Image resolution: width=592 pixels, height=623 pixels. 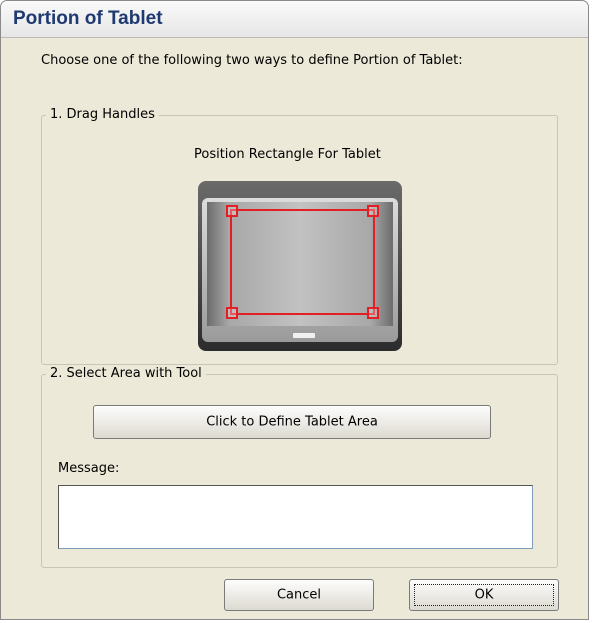 I want to click on message-textbox, so click(x=295, y=517).